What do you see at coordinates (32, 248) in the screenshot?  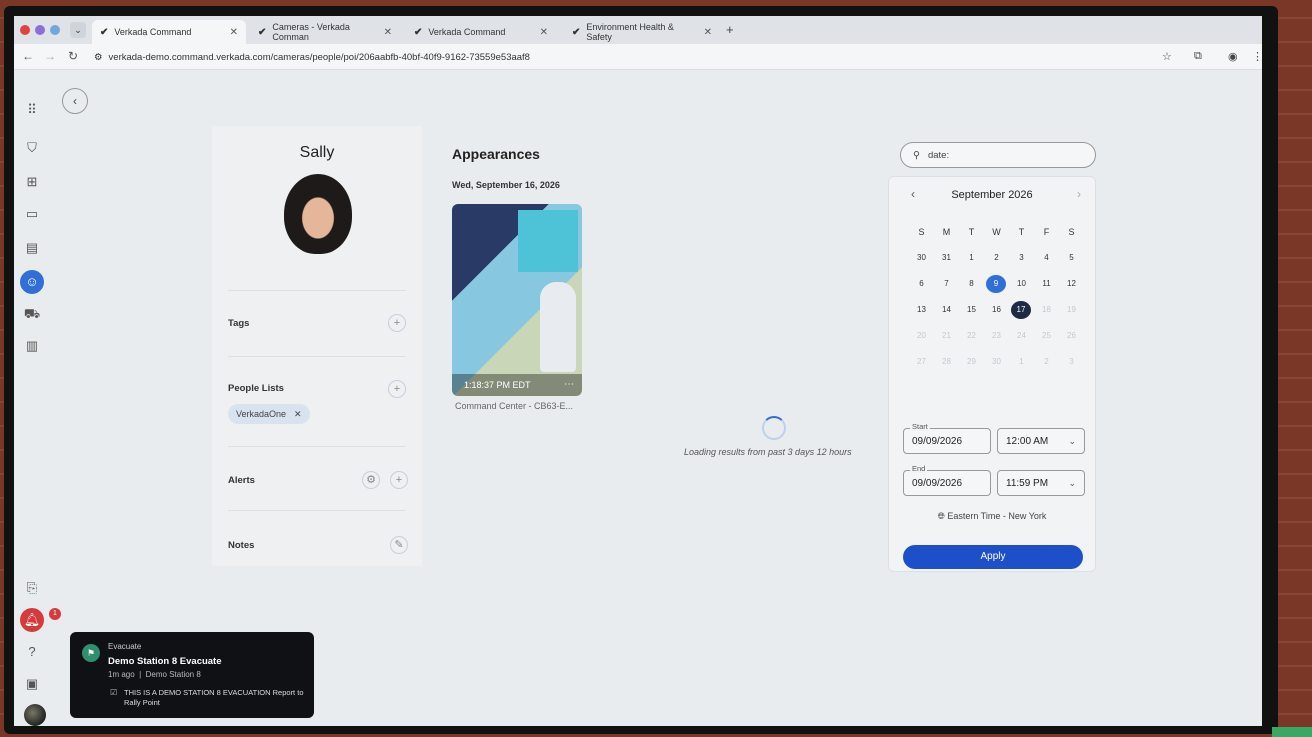 I see `reports-icon: ▤` at bounding box center [32, 248].